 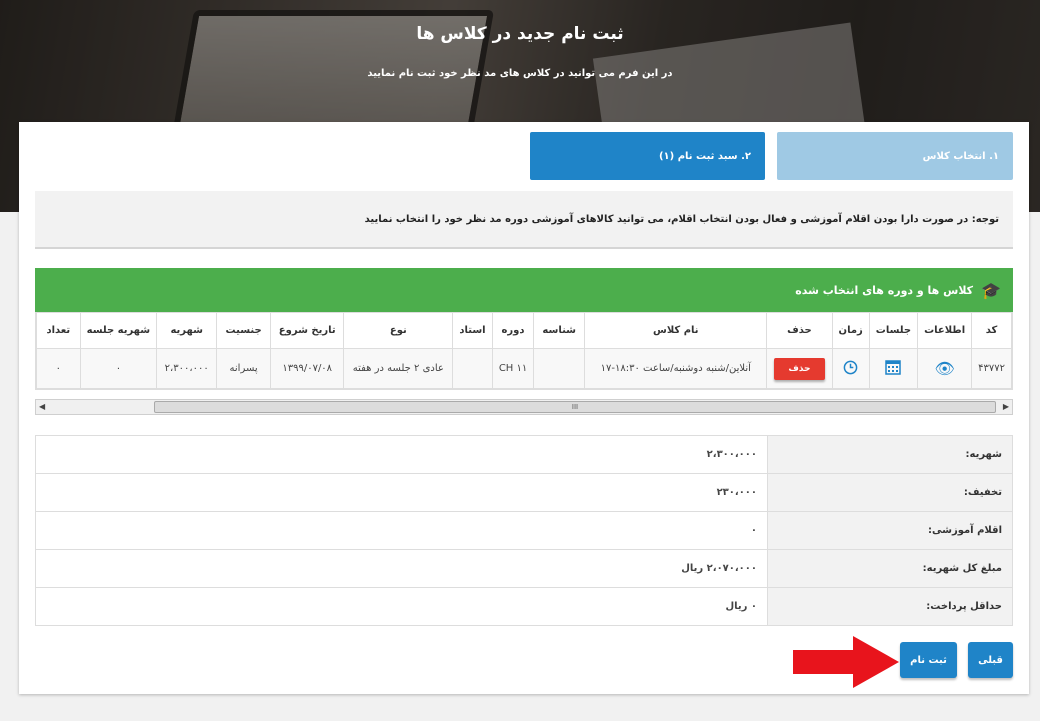 What do you see at coordinates (676, 330) in the screenshot?
I see `col-class-name: نام کلاس` at bounding box center [676, 330].